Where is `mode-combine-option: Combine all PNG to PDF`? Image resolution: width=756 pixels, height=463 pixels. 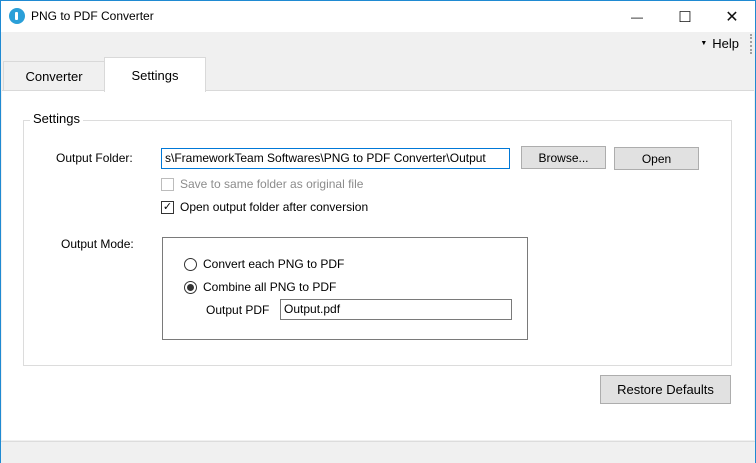 mode-combine-option: Combine all PNG to PDF is located at coordinates (260, 287).